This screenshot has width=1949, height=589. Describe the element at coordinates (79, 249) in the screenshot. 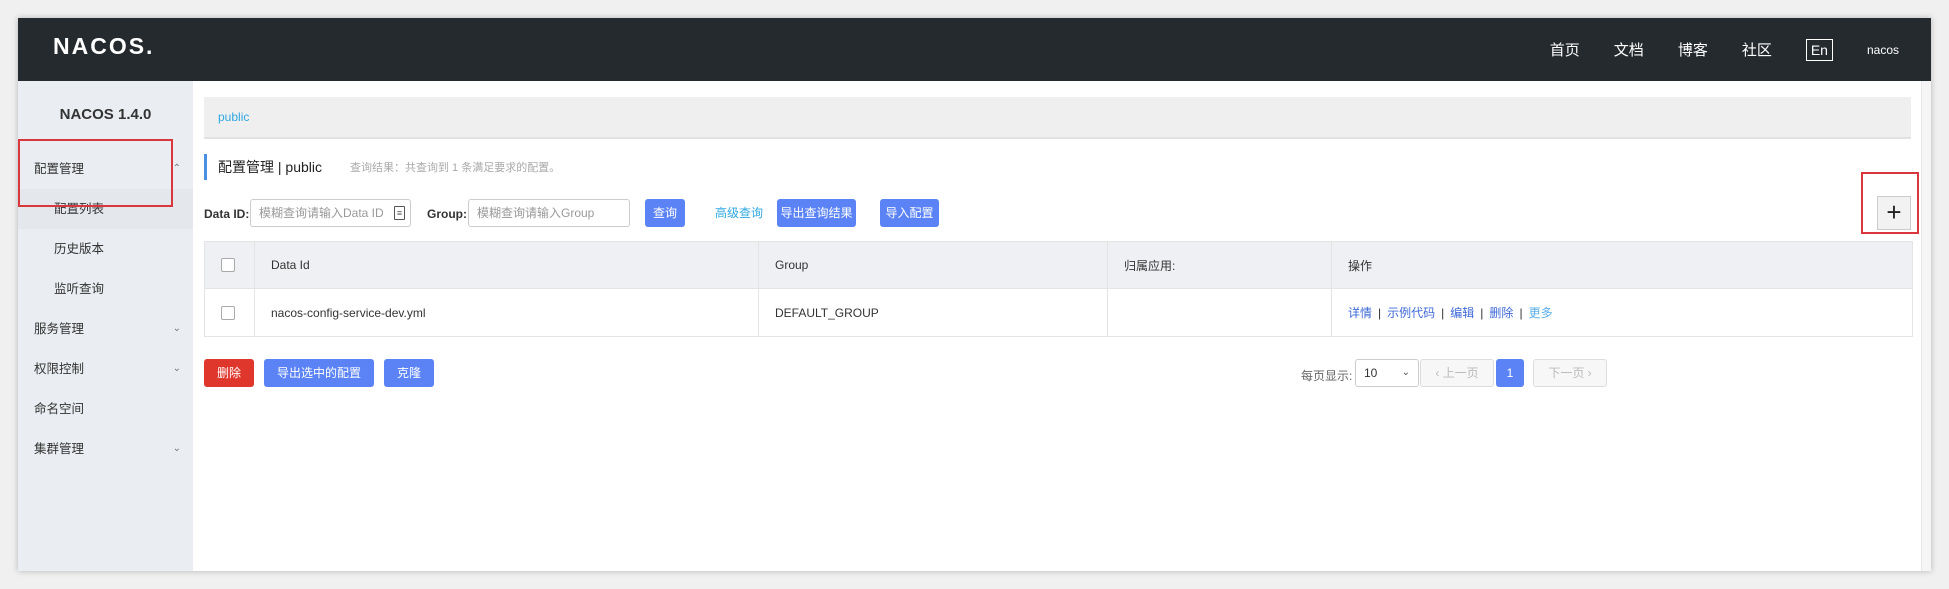

I see `sidebar-item-label: 历史版本` at that location.